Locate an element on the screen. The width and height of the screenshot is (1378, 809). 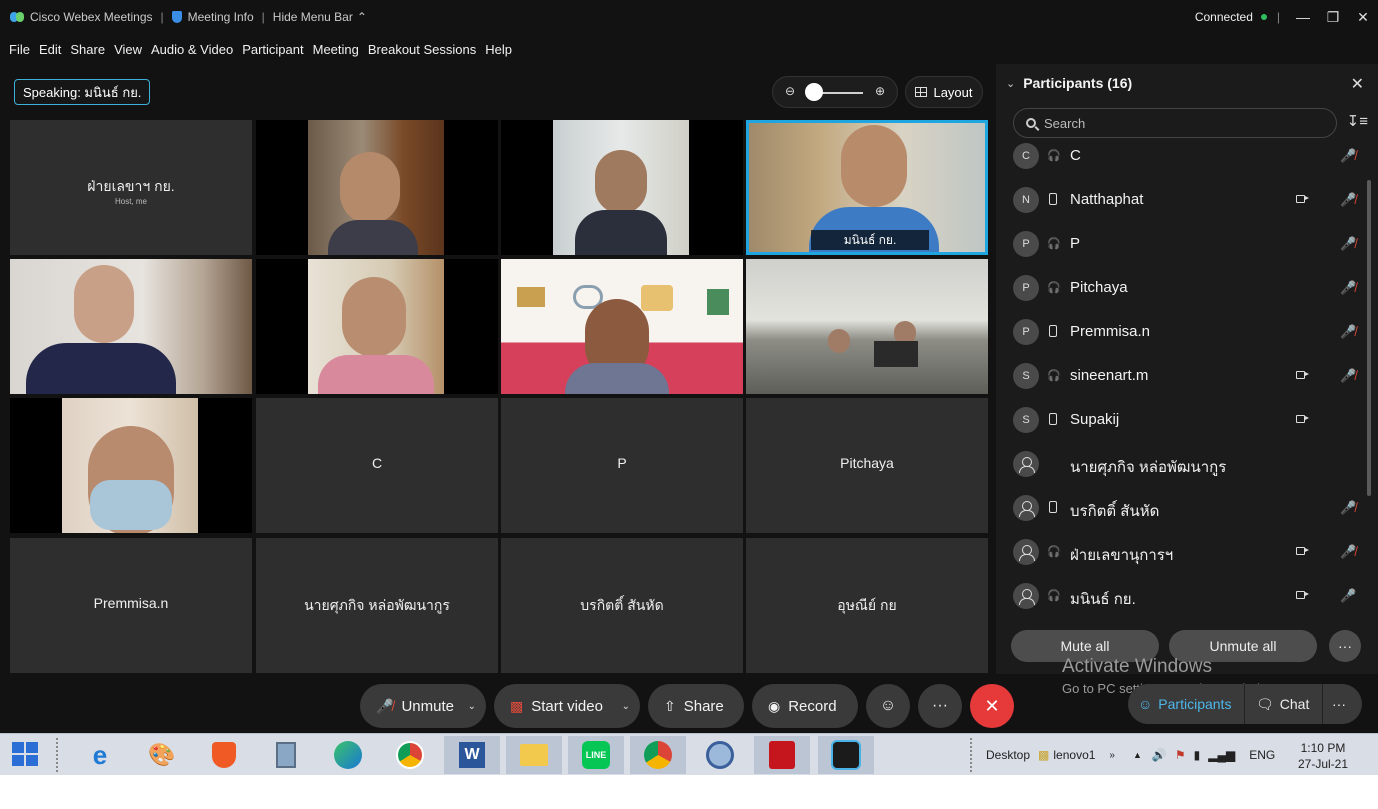
participants-tab: ☺ Participants is located at coordinates (1184, 704).